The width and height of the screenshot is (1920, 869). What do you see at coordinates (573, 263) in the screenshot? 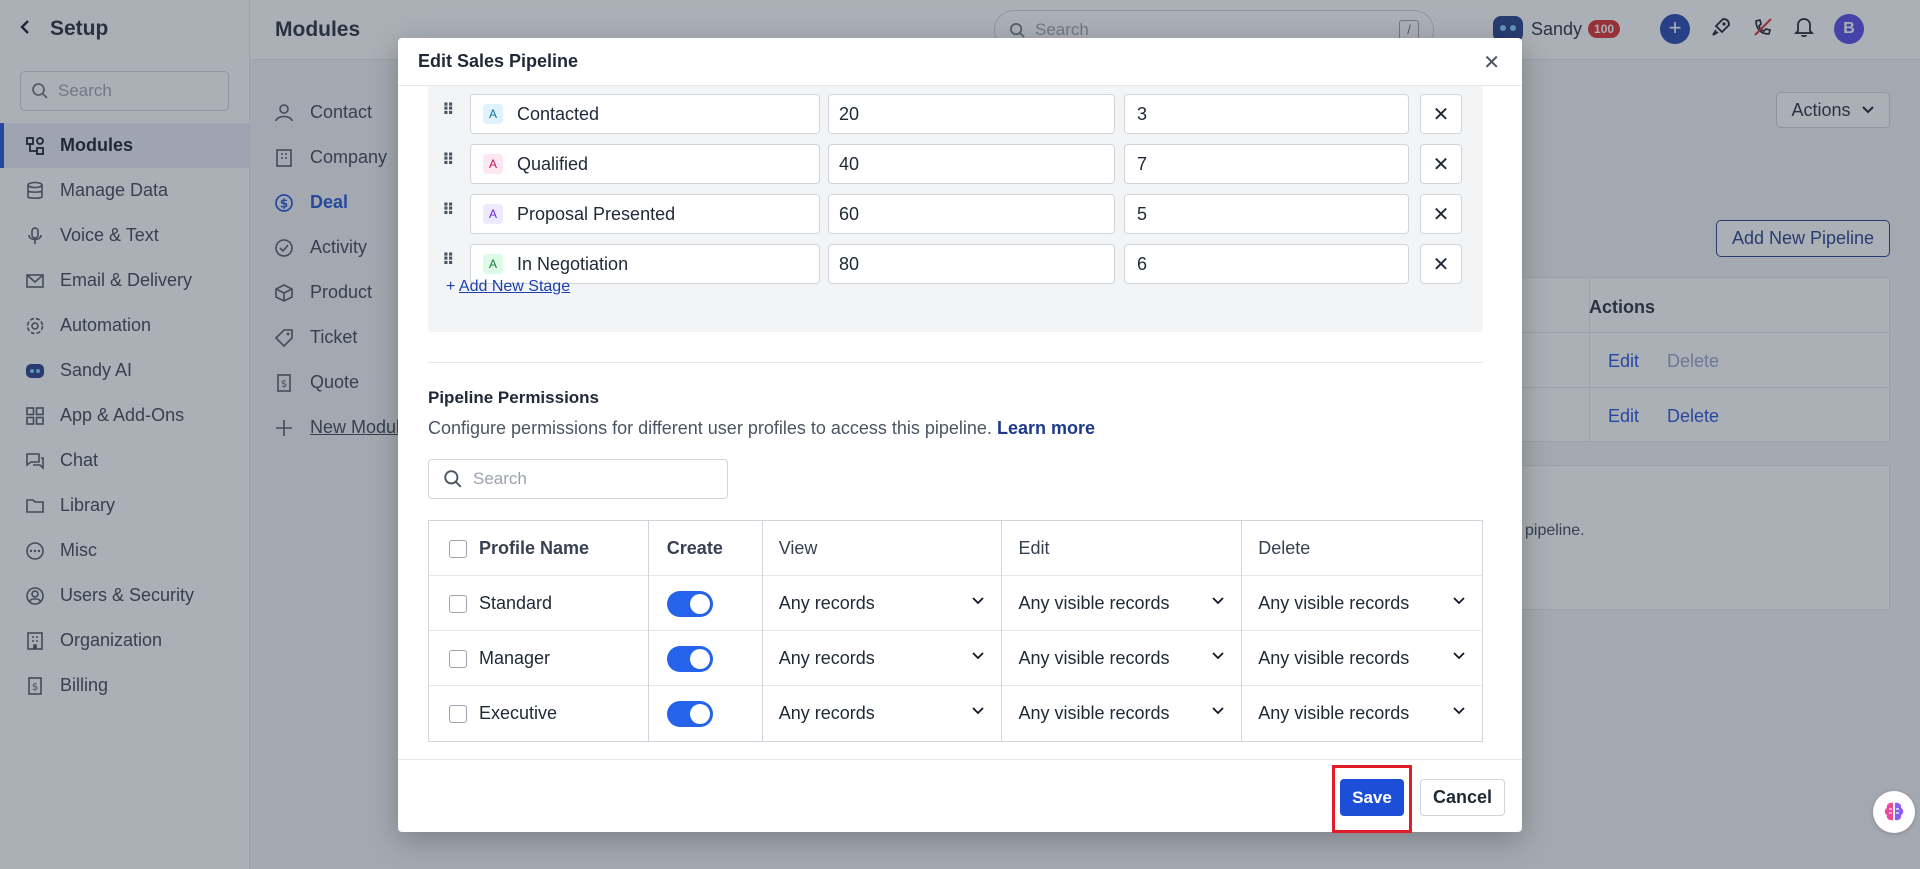
I see `stage-name-value: In Negotiation` at bounding box center [573, 263].